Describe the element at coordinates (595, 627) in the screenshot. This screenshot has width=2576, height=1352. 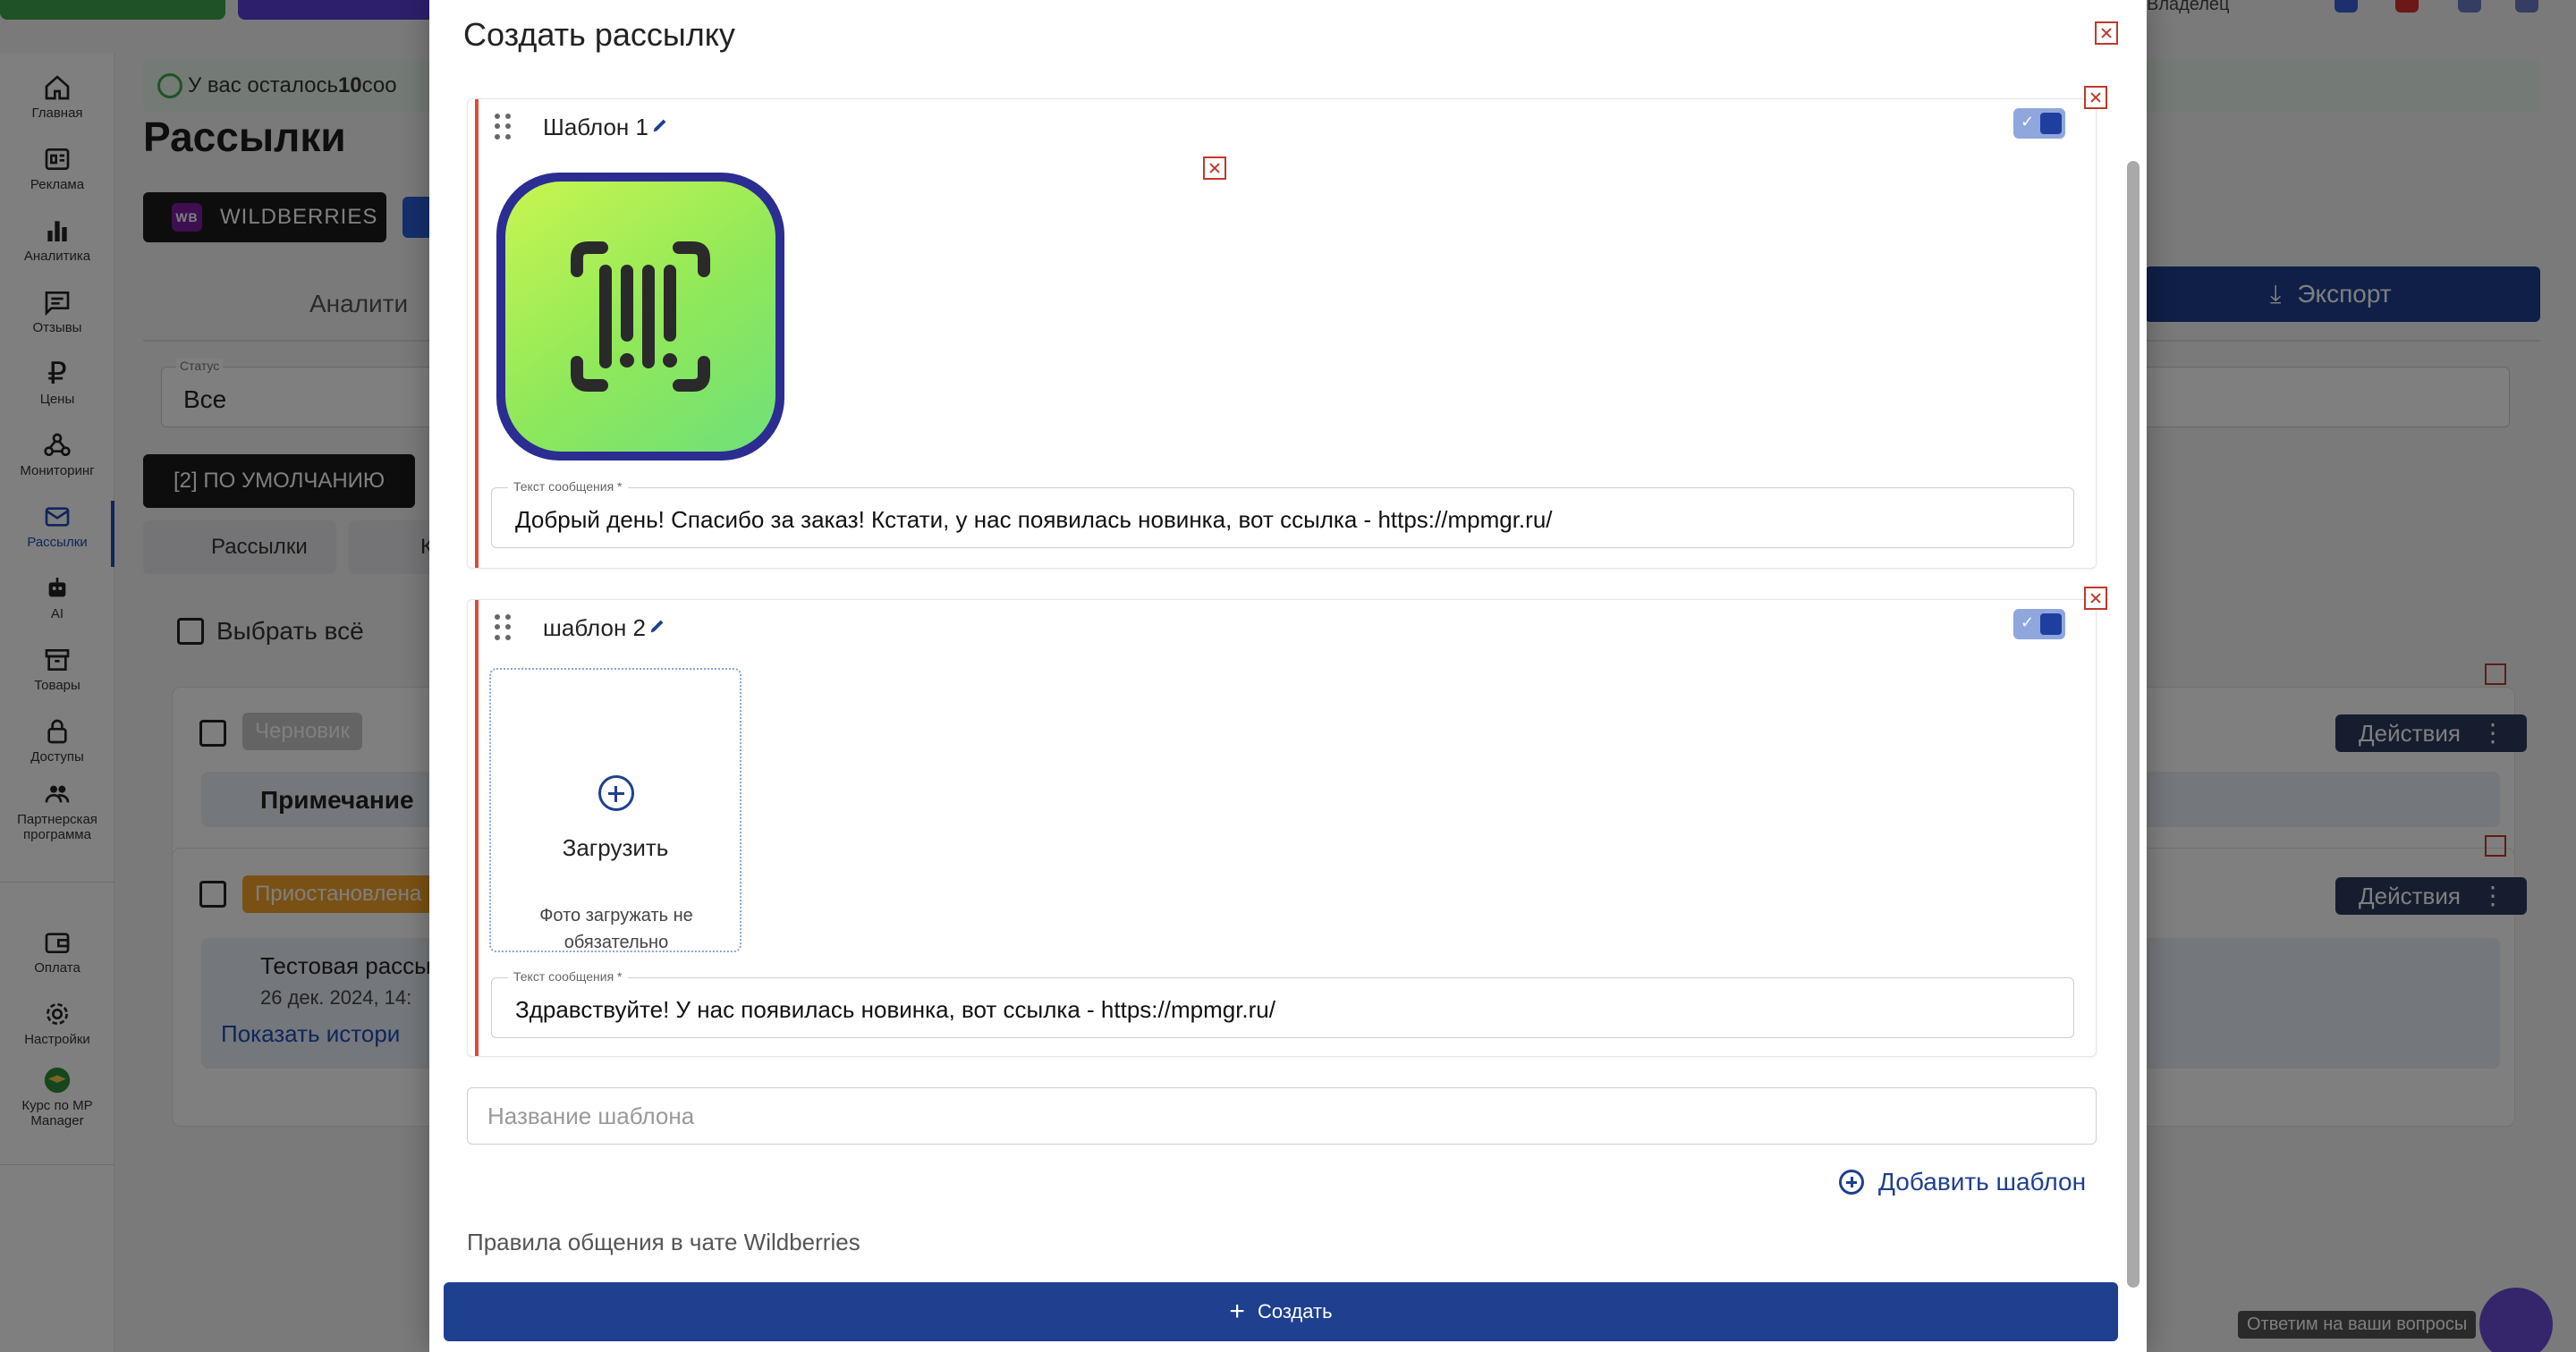
I see `template-name-text: шаблон 2` at that location.